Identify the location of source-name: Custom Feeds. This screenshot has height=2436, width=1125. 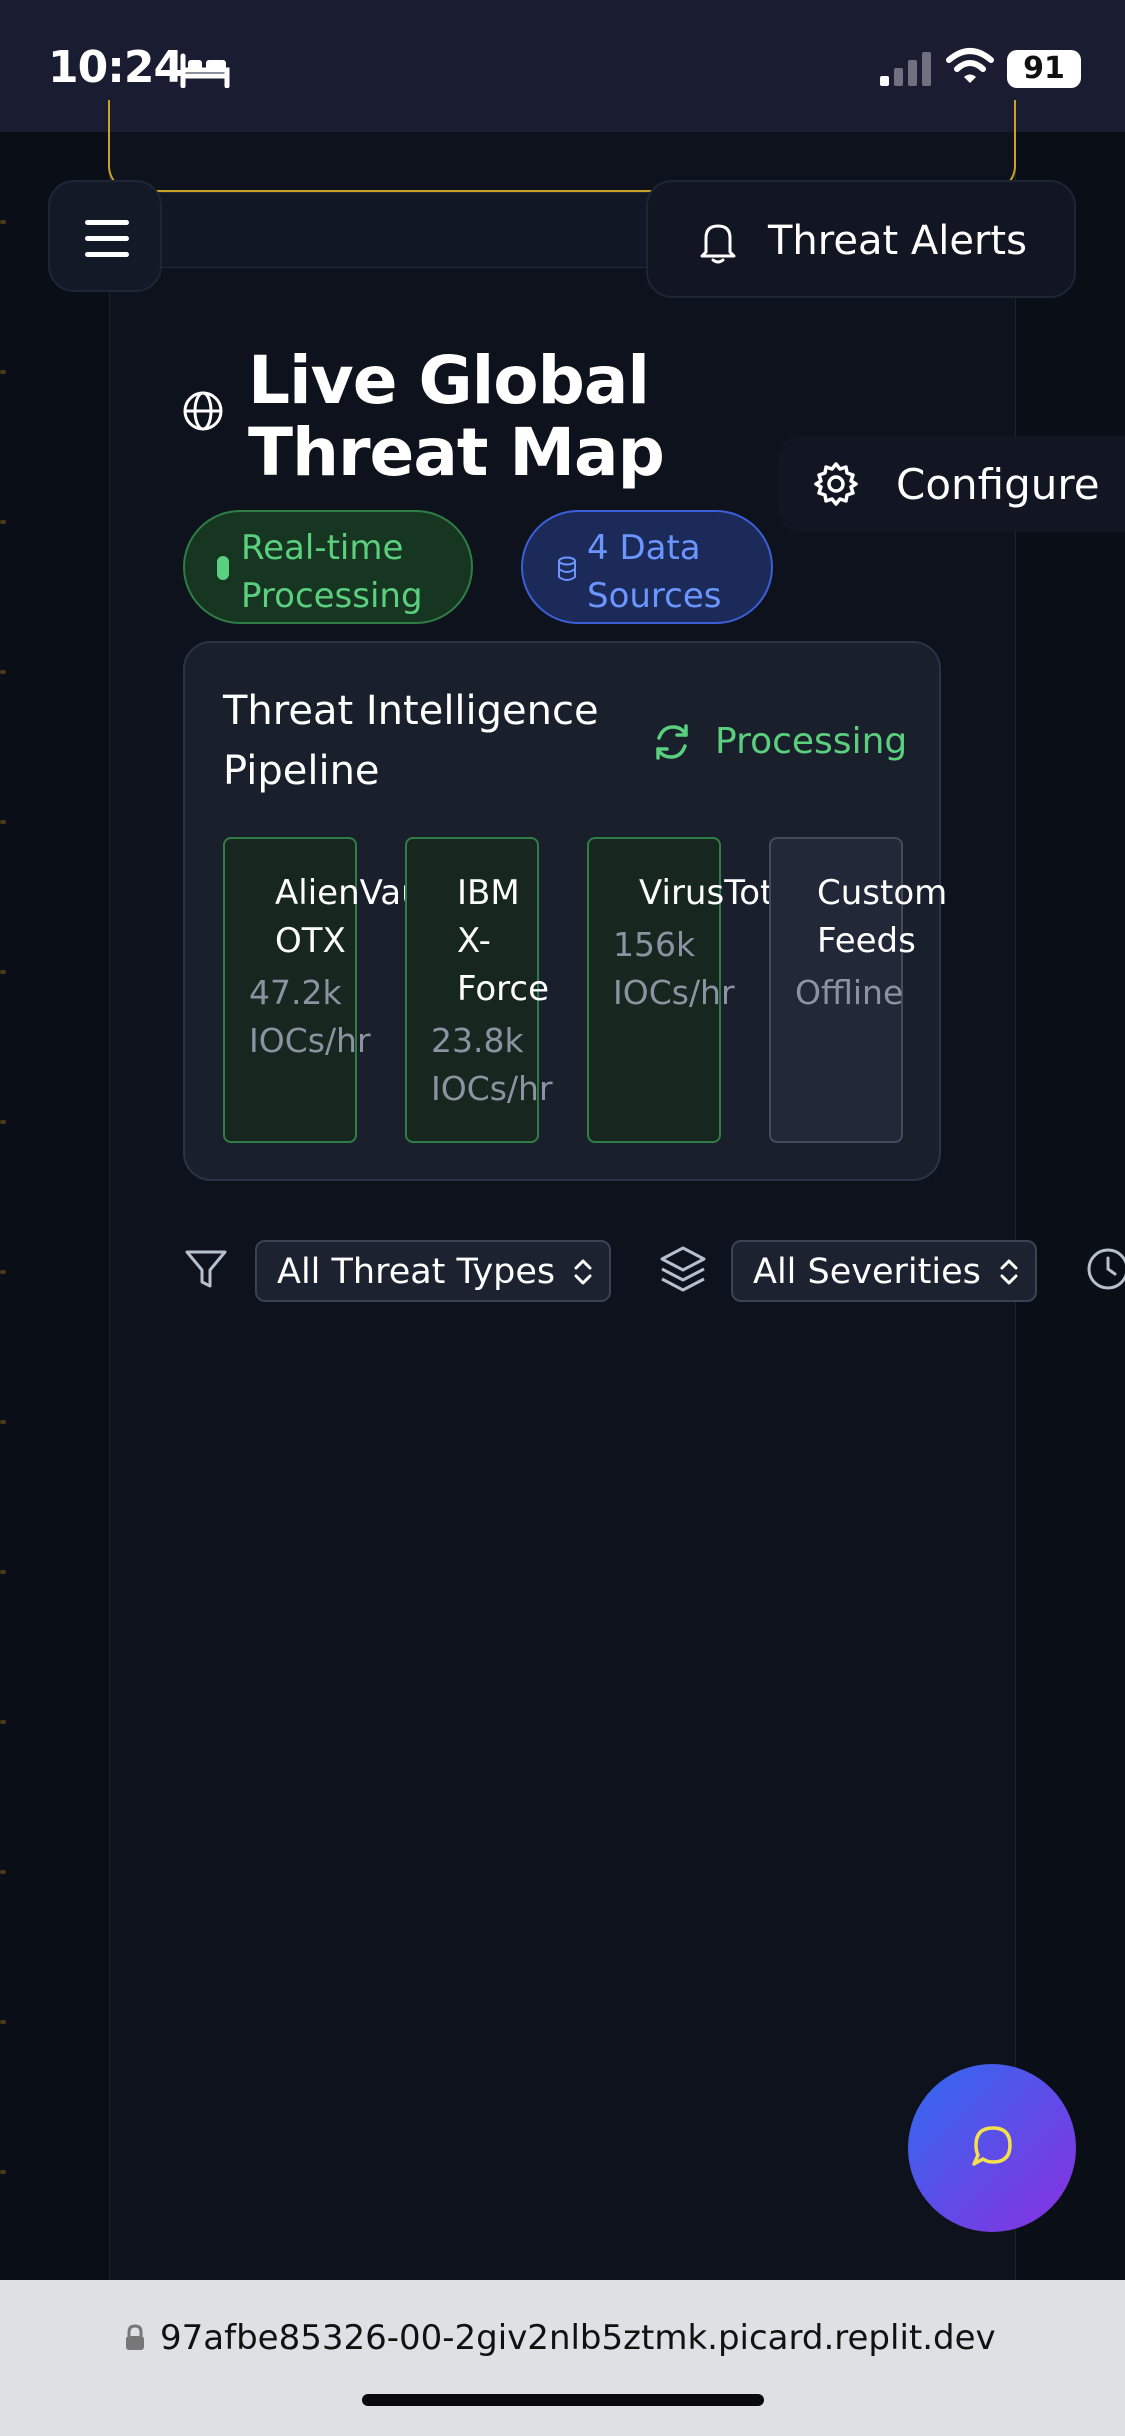
(882, 917).